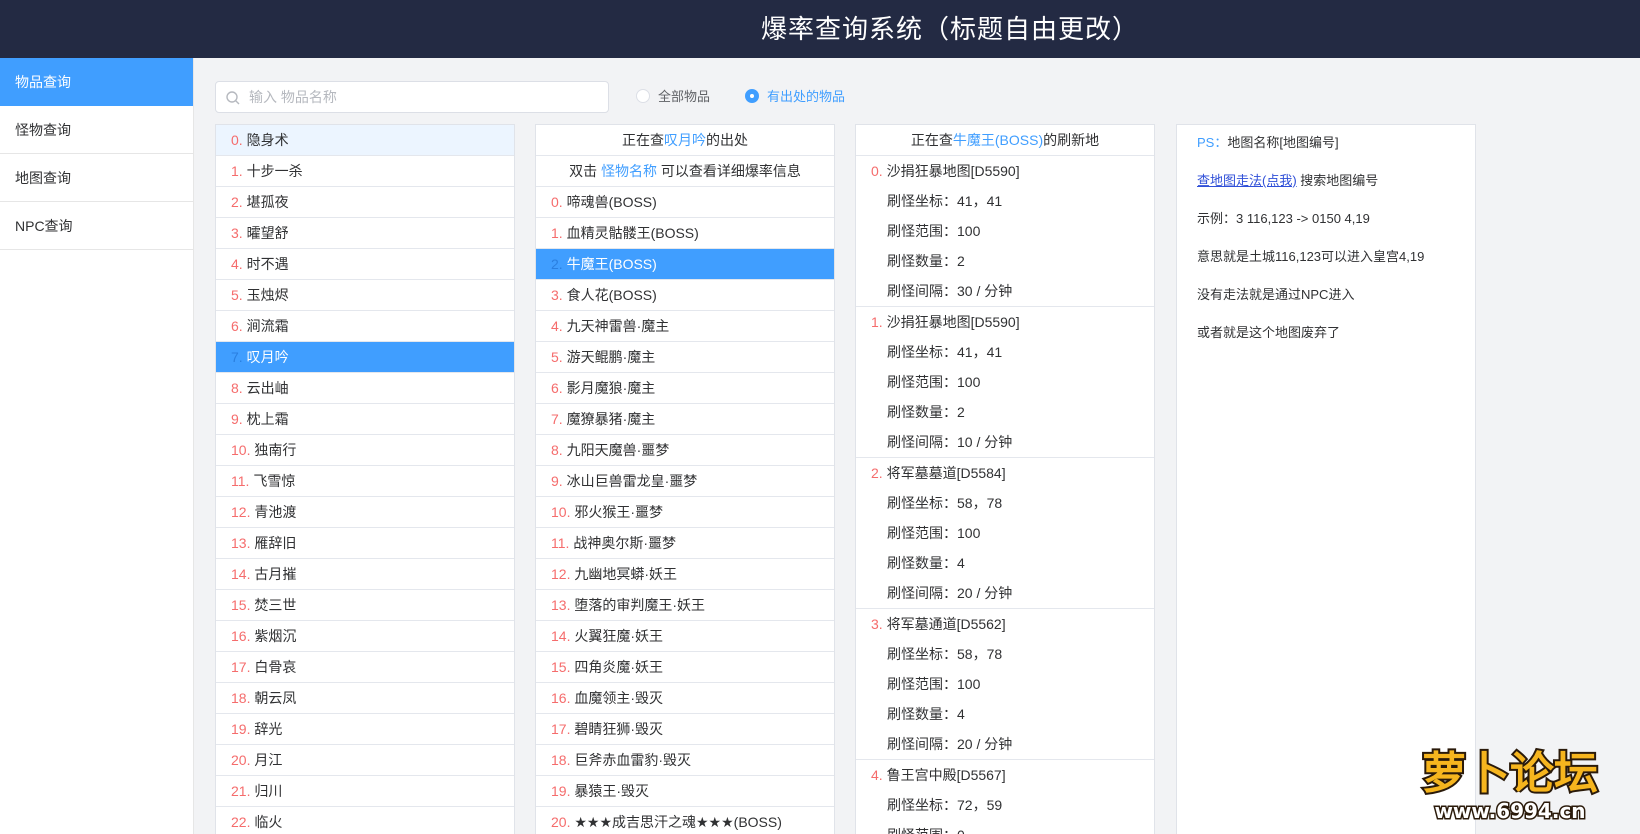 This screenshot has height=834, width=1640. I want to click on list-item: 12. 青池渡, so click(365, 512).